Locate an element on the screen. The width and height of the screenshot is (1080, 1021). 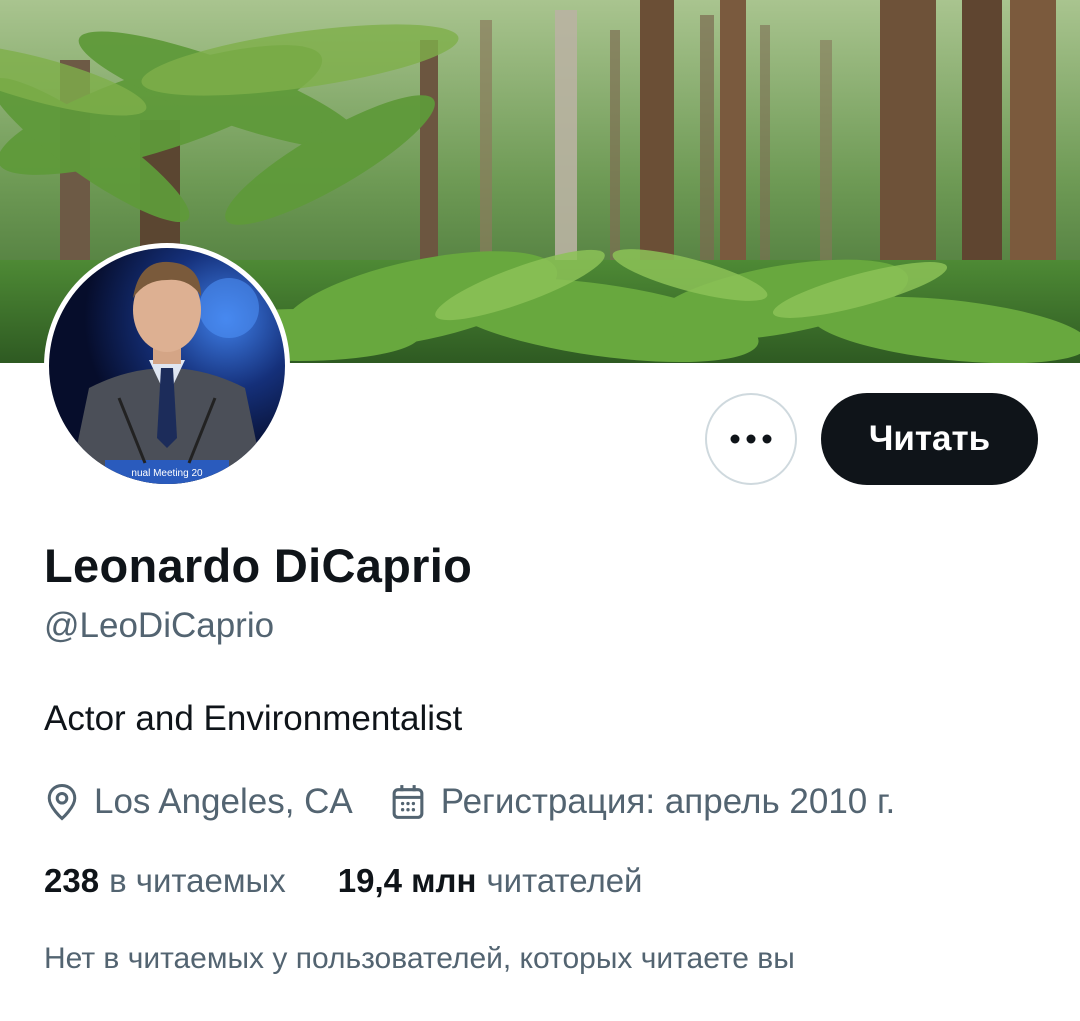
follow-button: Читать is located at coordinates (929, 439).